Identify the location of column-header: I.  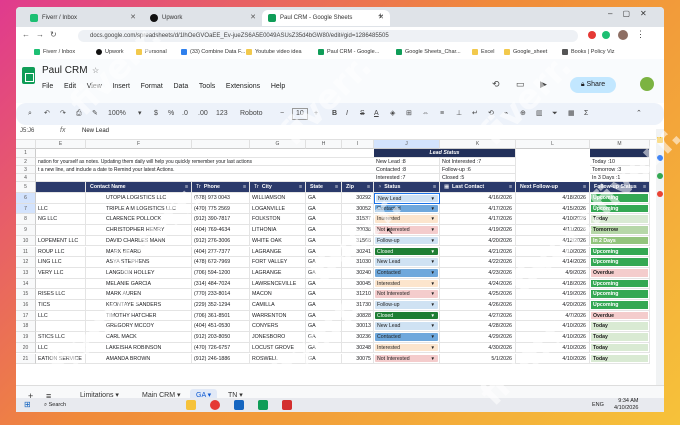
(358, 144).